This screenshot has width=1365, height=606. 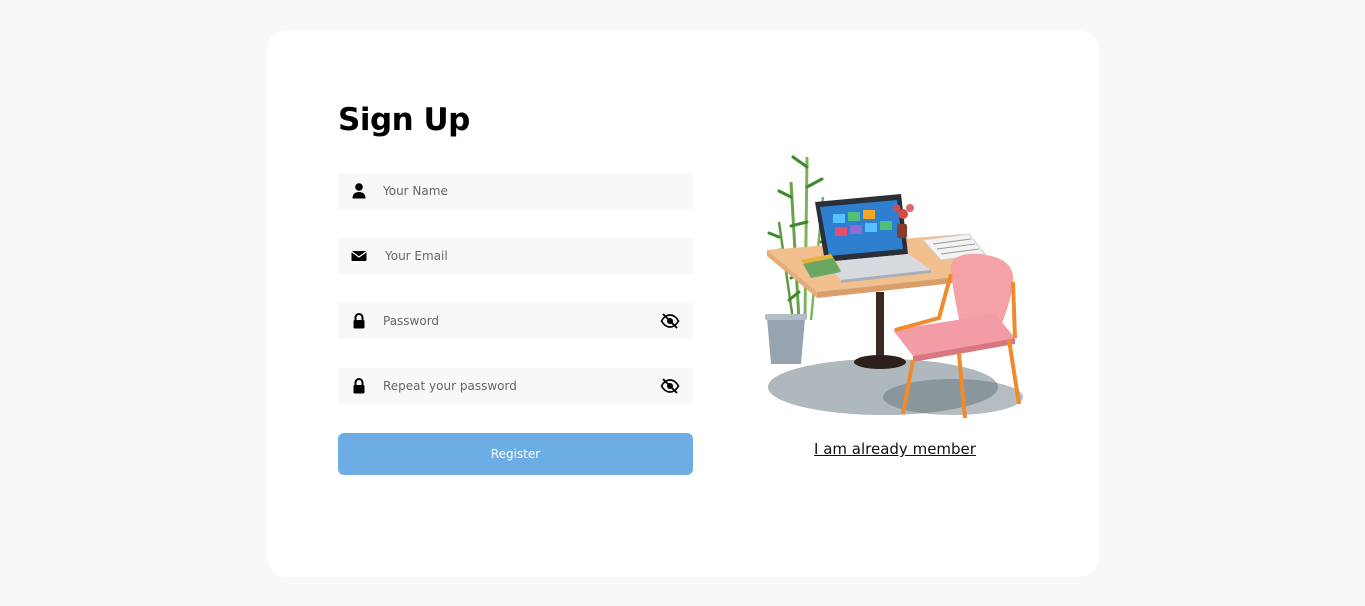 I want to click on email-field, so click(x=515, y=256).